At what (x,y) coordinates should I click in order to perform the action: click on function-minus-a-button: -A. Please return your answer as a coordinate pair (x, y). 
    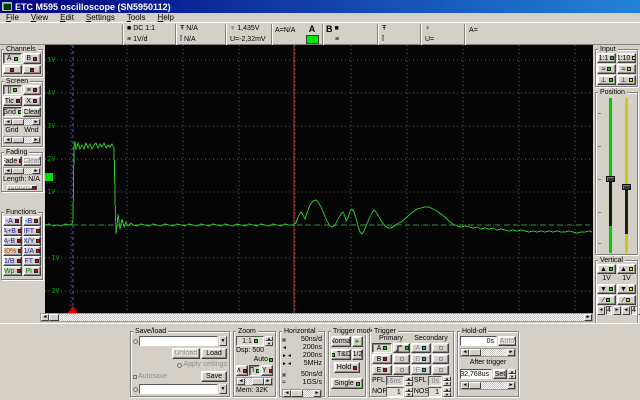
    Looking at the image, I should click on (12, 221).